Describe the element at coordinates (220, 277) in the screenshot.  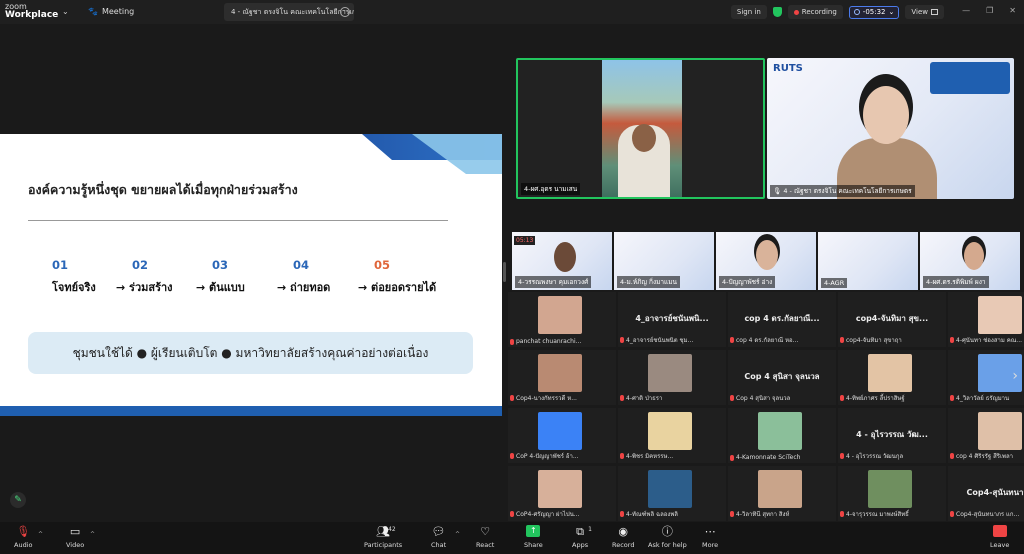
I see `step-3: 03 → ต้นแบบ` at that location.